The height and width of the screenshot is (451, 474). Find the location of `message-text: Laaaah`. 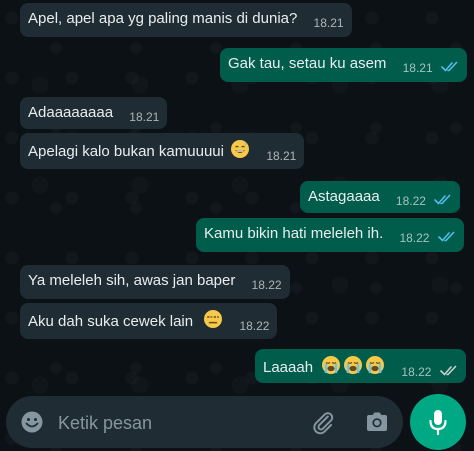

message-text: Laaaah is located at coordinates (288, 367).